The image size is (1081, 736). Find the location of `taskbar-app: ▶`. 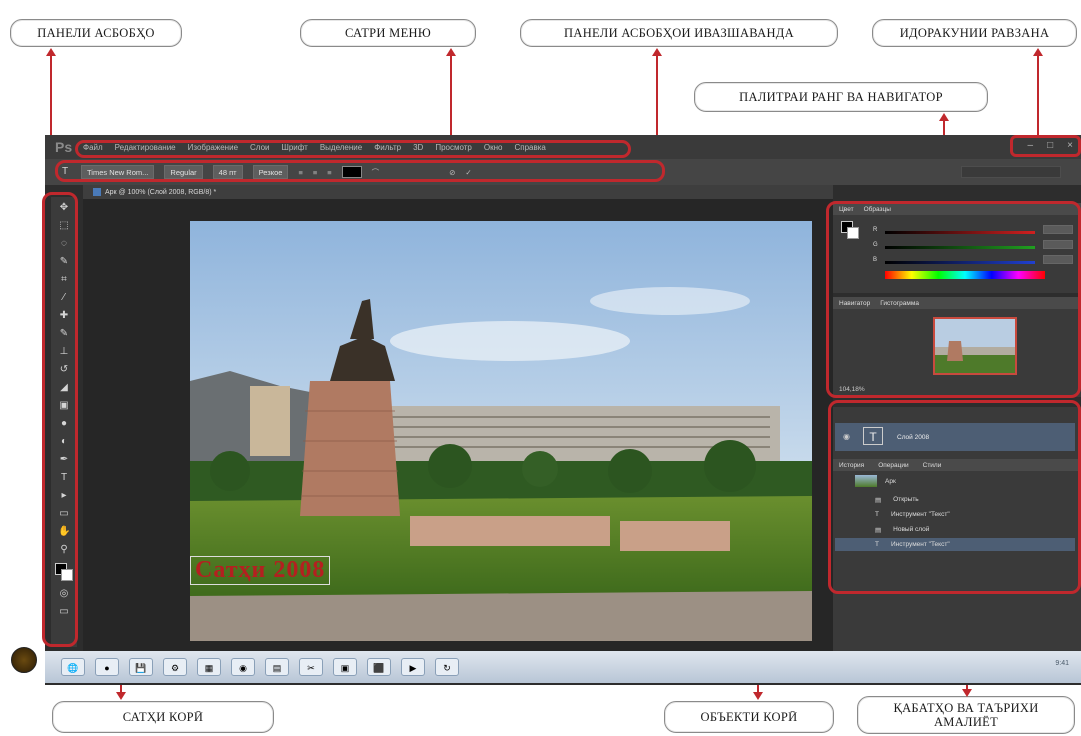

taskbar-app: ▶ is located at coordinates (413, 667).